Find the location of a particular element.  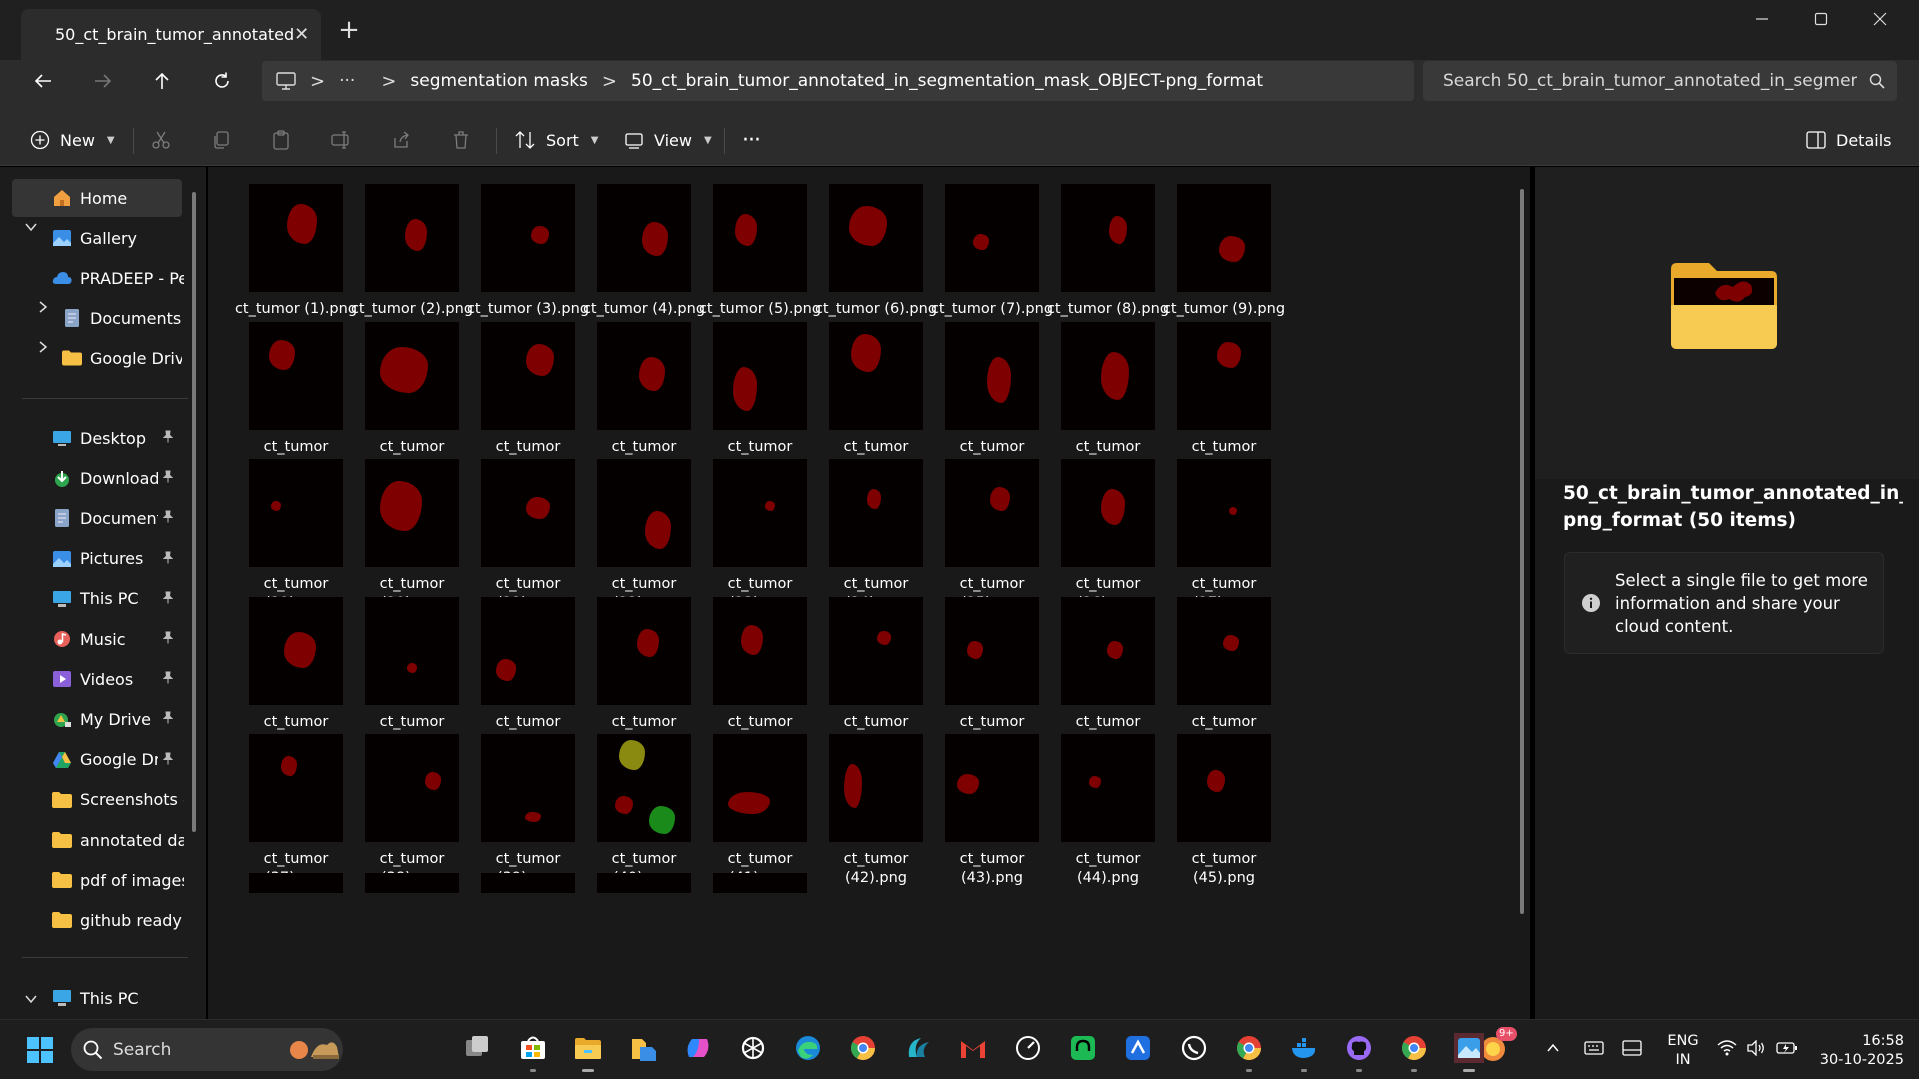

taskbar-search: Search is located at coordinates (207, 1049).